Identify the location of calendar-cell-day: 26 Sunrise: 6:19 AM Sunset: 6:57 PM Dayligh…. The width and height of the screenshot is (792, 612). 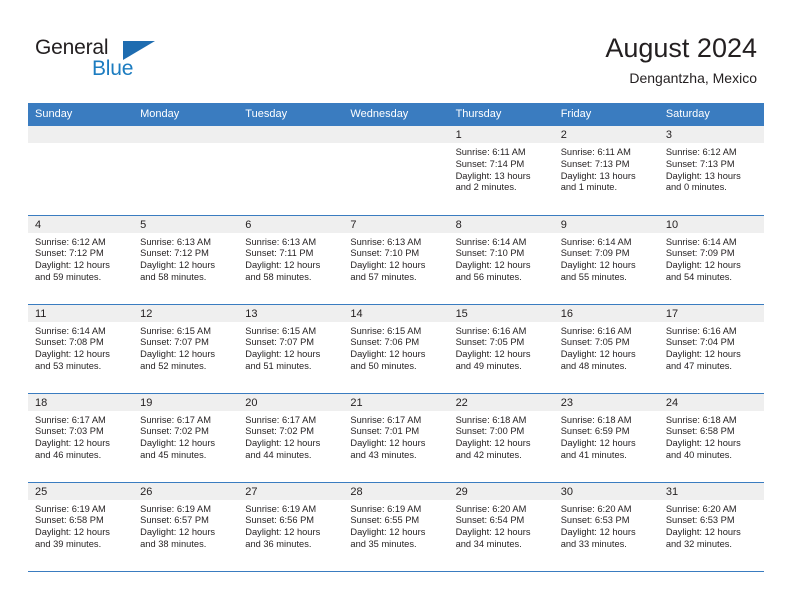
(186, 527).